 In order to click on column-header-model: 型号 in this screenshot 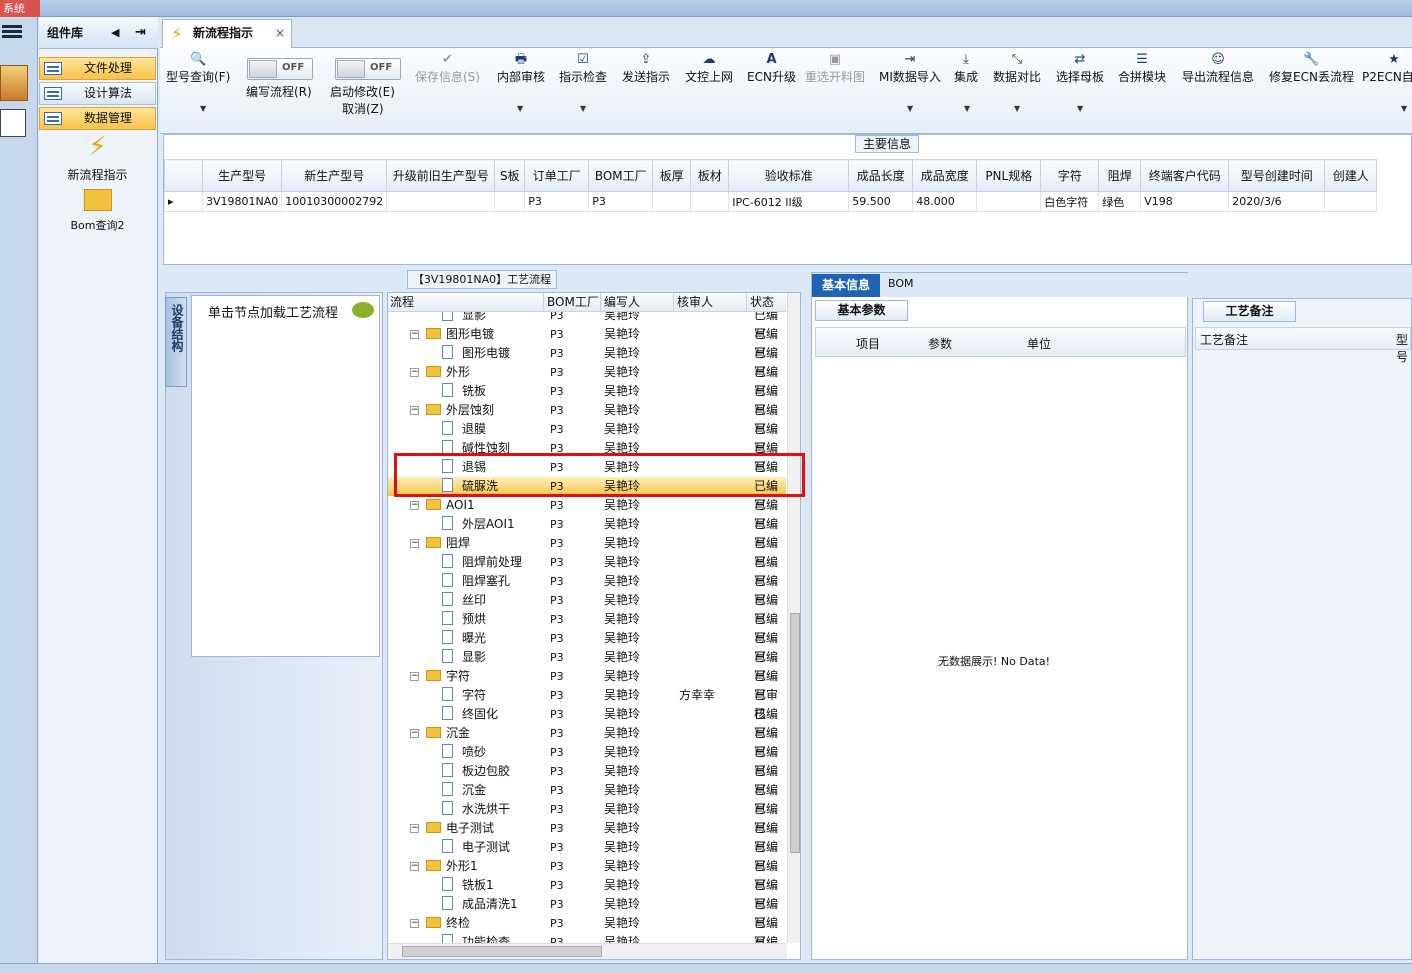, I will do `click(1403, 348)`.